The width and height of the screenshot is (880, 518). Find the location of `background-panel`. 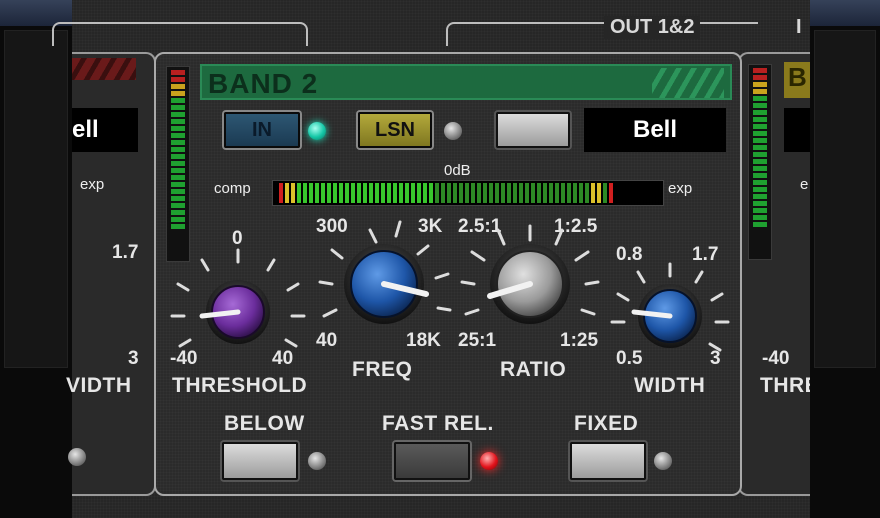

background-panel is located at coordinates (36, 199).